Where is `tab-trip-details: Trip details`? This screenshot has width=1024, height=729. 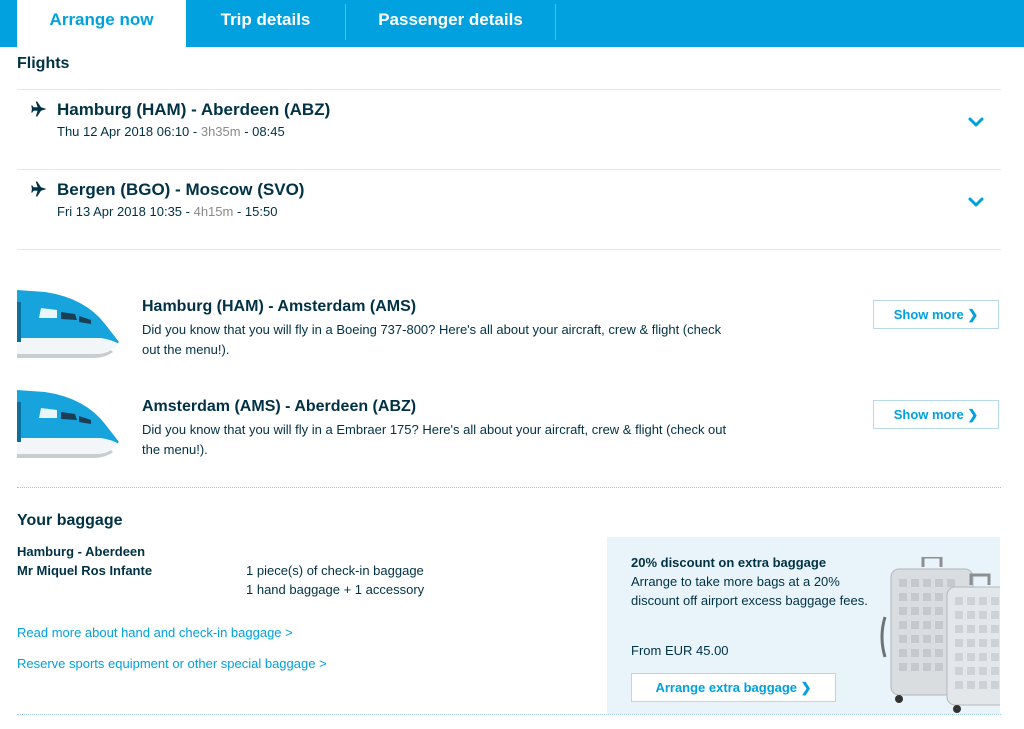 tab-trip-details: Trip details is located at coordinates (265, 23).